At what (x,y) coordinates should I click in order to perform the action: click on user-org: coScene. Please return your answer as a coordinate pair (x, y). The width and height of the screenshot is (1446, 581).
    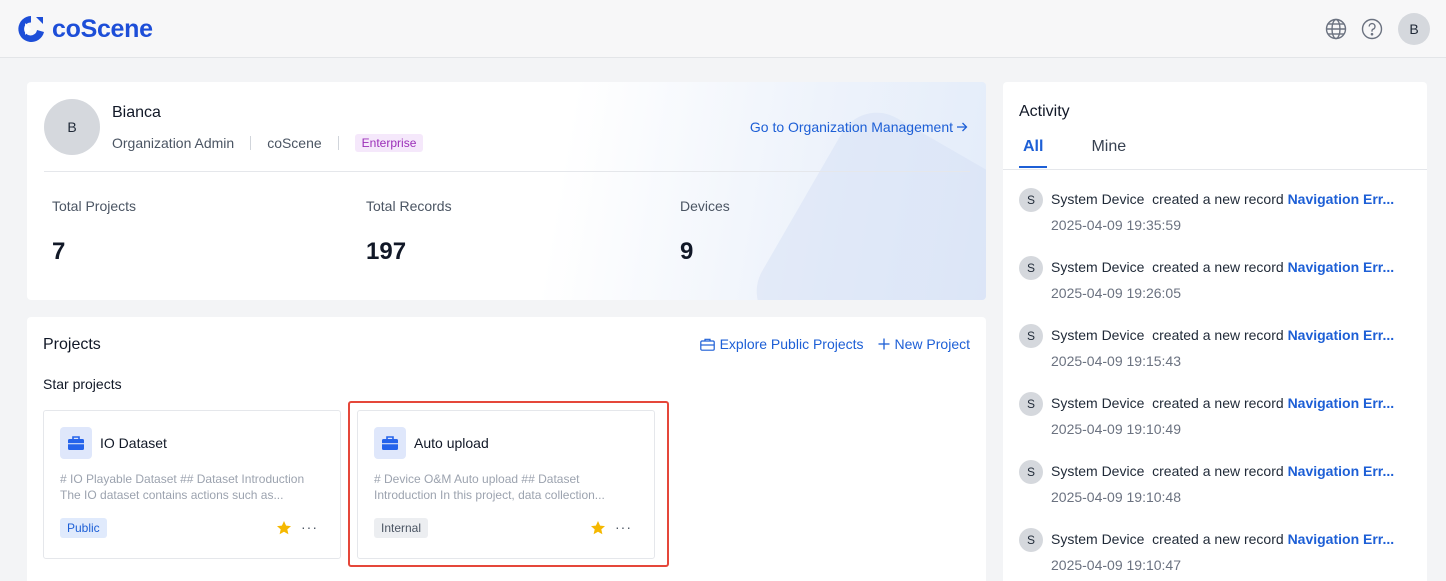
    Looking at the image, I should click on (294, 143).